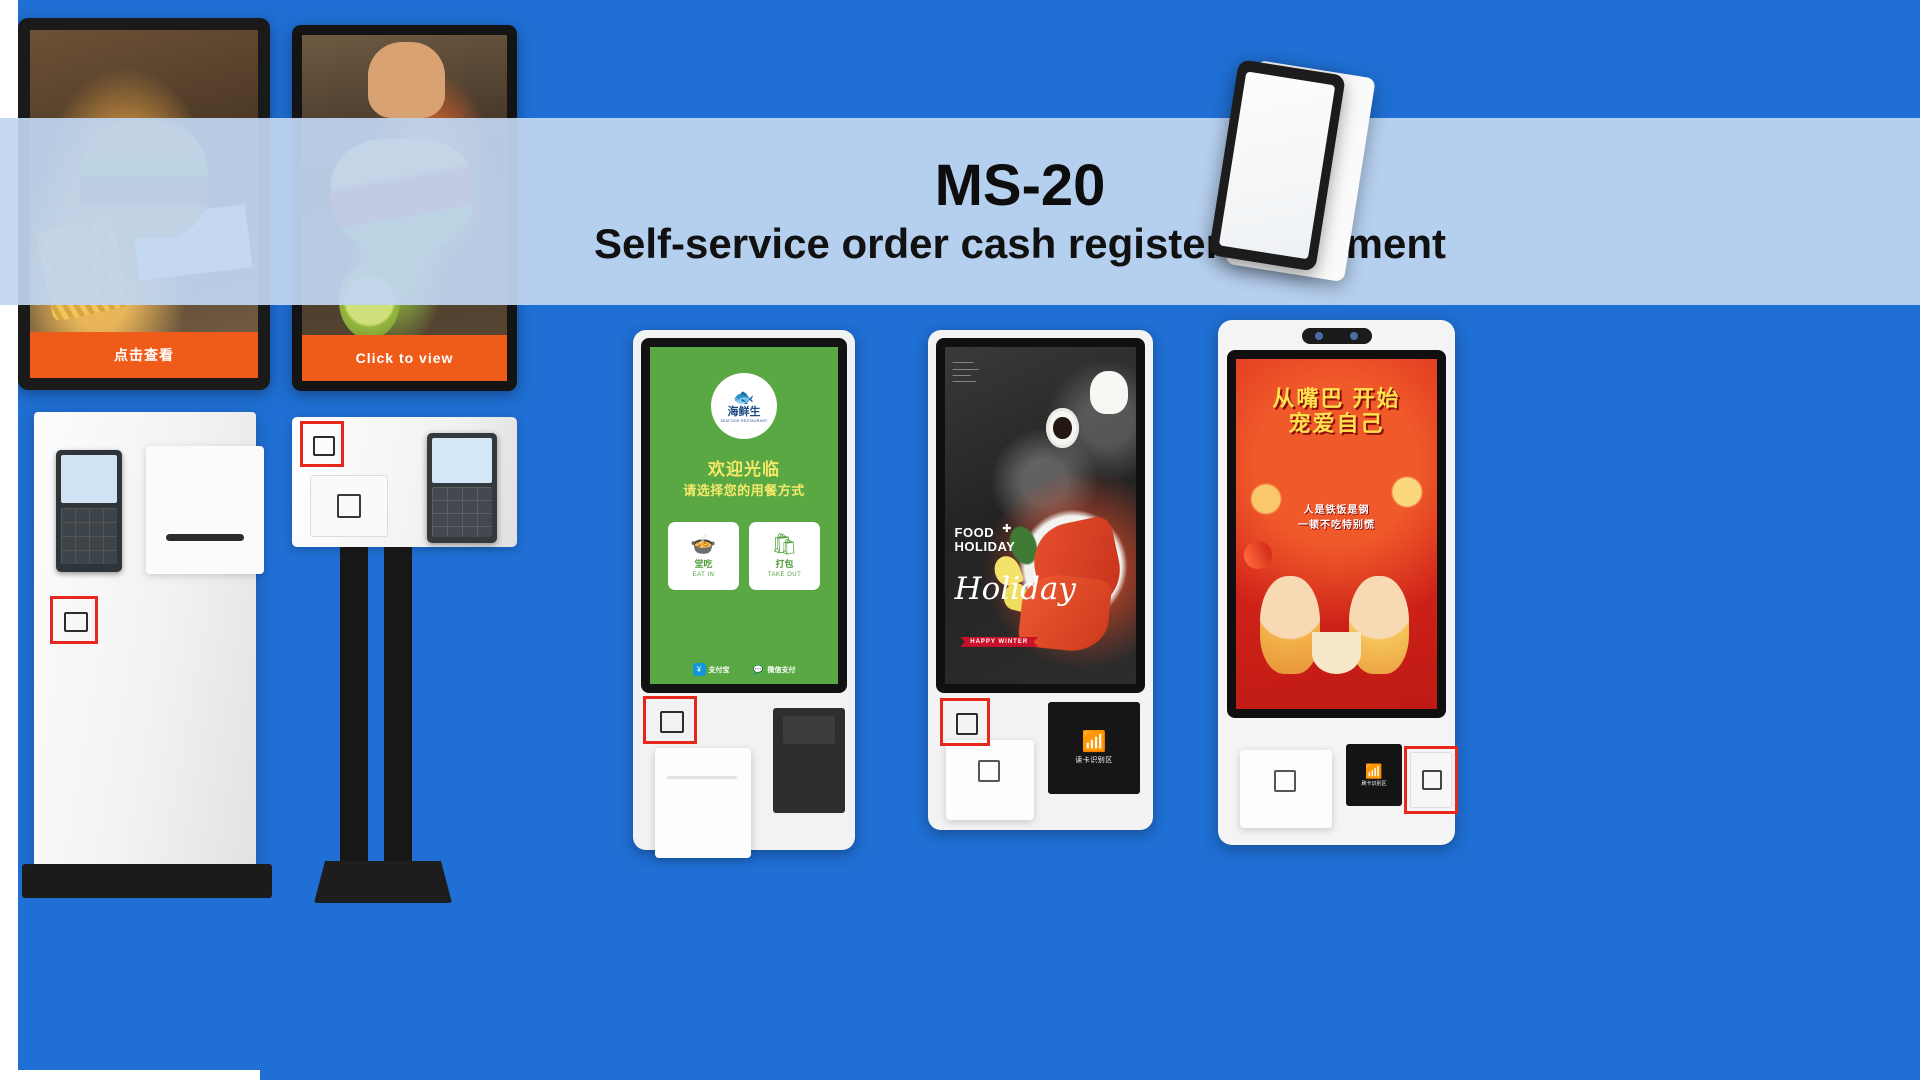 This screenshot has width=1920, height=1080. I want to click on payment-alipay: ¥ 支付宝, so click(711, 669).